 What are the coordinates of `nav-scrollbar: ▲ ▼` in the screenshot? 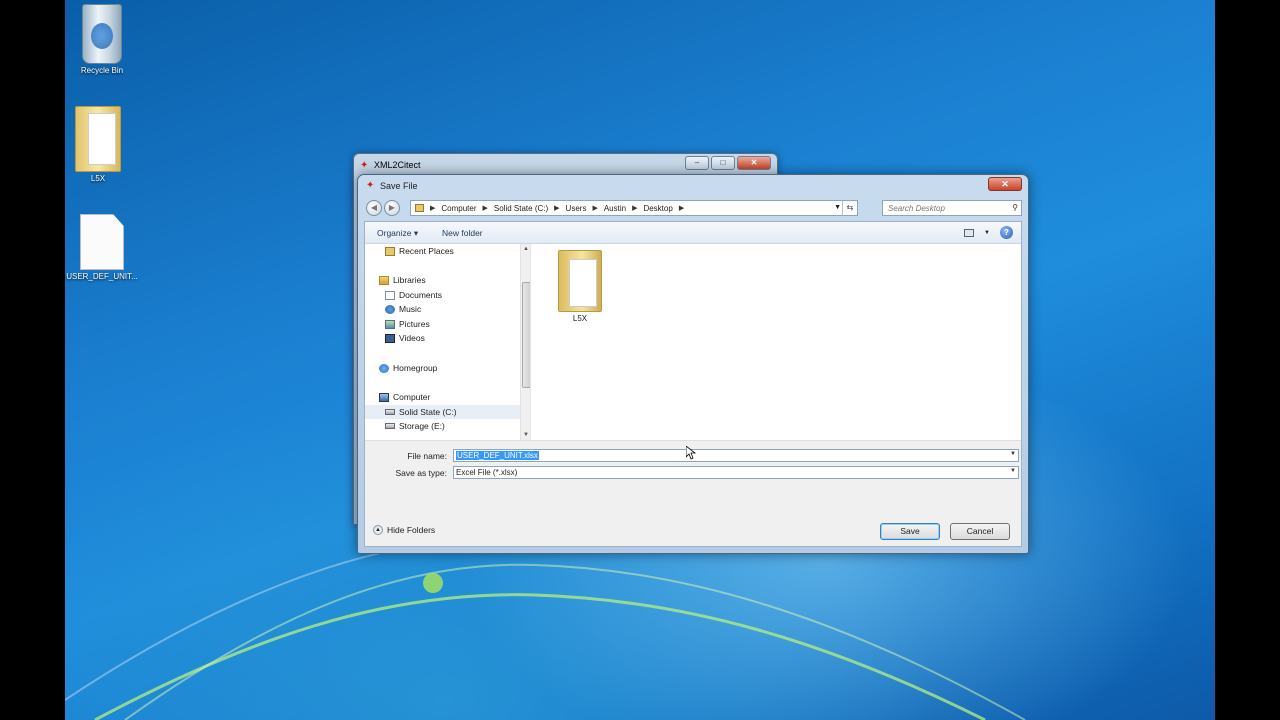 It's located at (525, 342).